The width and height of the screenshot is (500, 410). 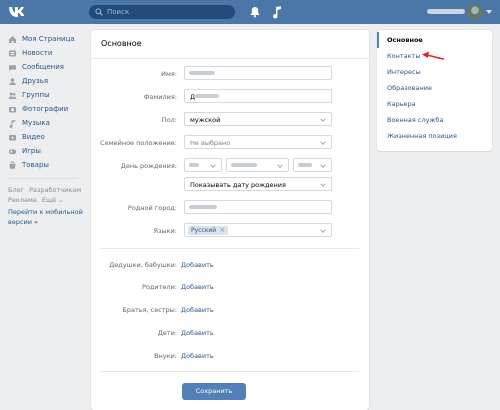 I want to click on hometown-label: Родной город:, so click(x=152, y=208).